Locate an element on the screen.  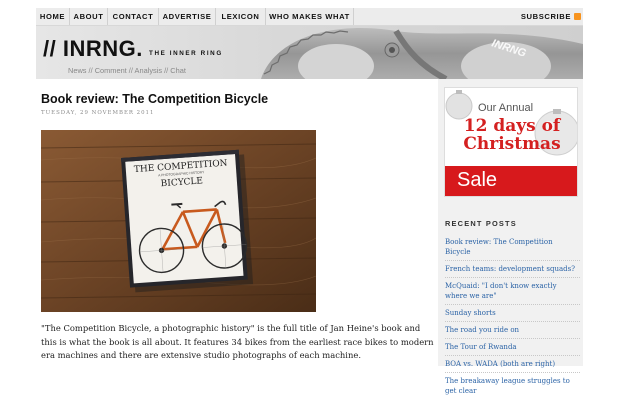
christmas-sale-banner: Our Annual 12 days of Christmas Sale is located at coordinates (511, 142).